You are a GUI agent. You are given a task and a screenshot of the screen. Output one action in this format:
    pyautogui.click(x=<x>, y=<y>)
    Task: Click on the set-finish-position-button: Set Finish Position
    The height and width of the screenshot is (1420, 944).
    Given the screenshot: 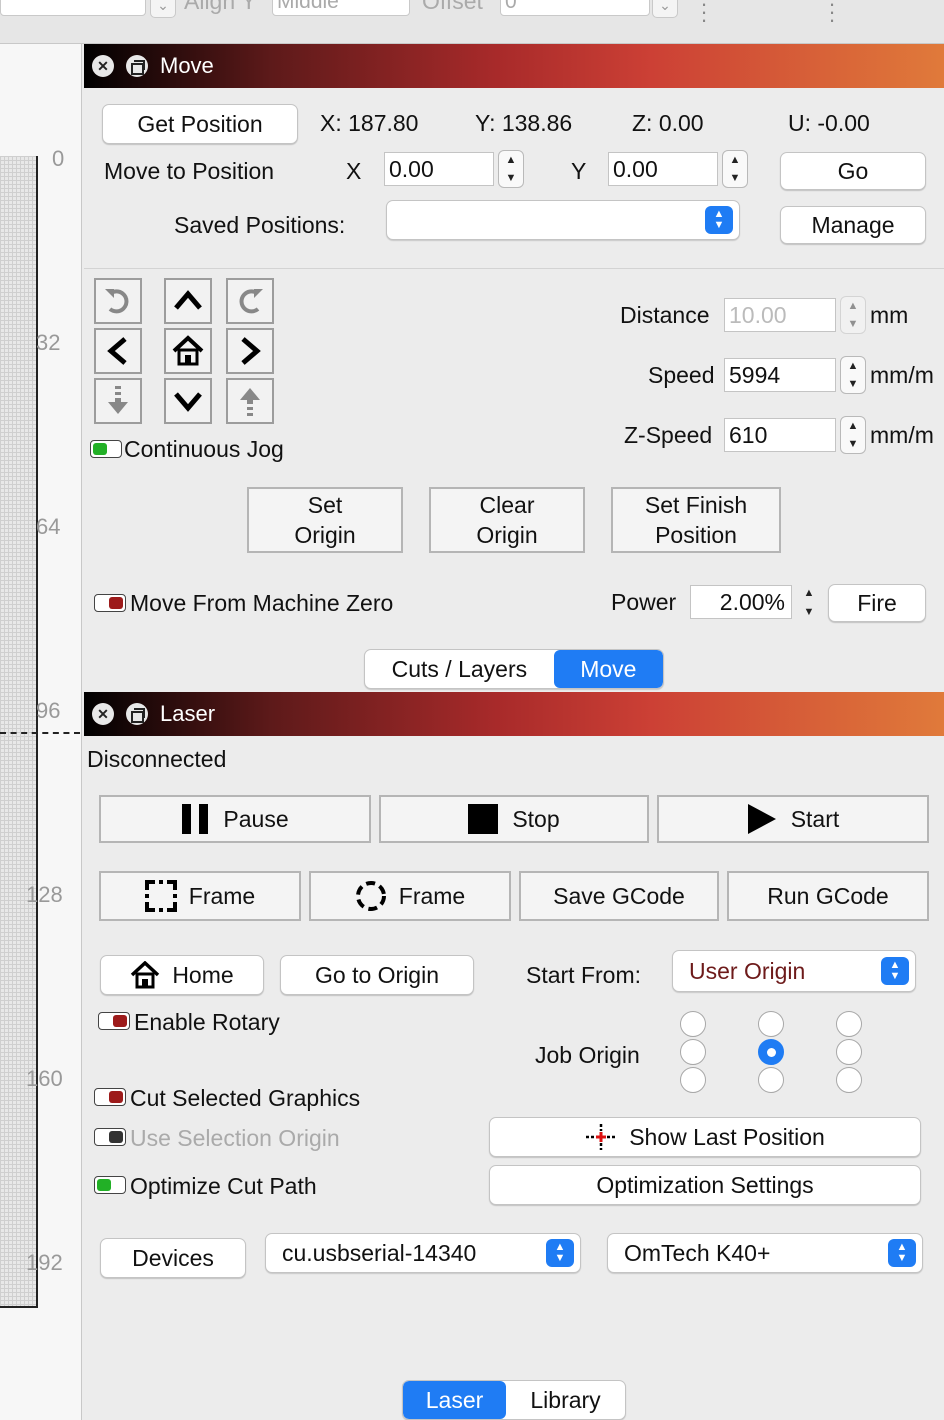 What is the action you would take?
    pyautogui.click(x=696, y=520)
    